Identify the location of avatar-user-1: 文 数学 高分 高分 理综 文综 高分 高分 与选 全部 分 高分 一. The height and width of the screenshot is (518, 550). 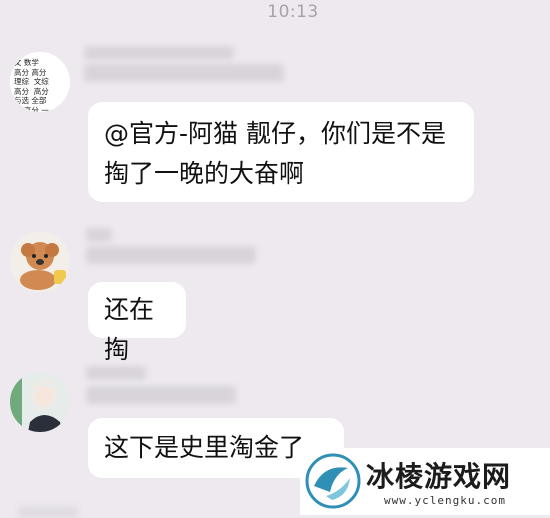
(40, 82).